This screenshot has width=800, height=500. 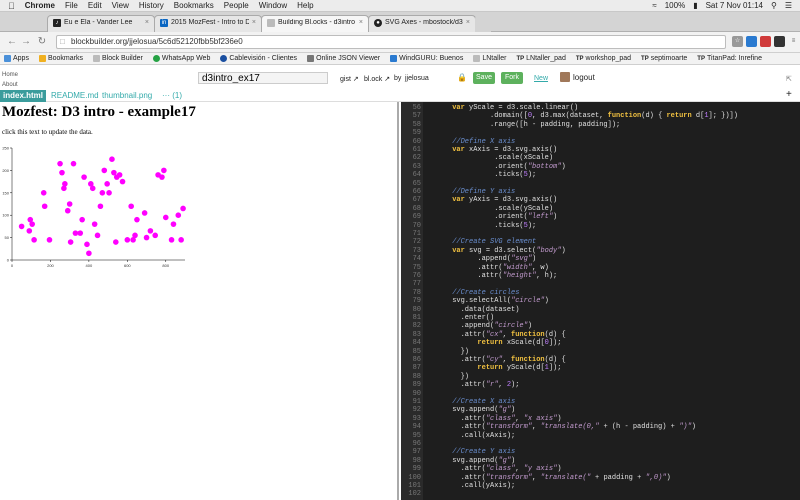 What do you see at coordinates (473, 310) in the screenshot?
I see `code-line: .data(dataset)` at bounding box center [473, 310].